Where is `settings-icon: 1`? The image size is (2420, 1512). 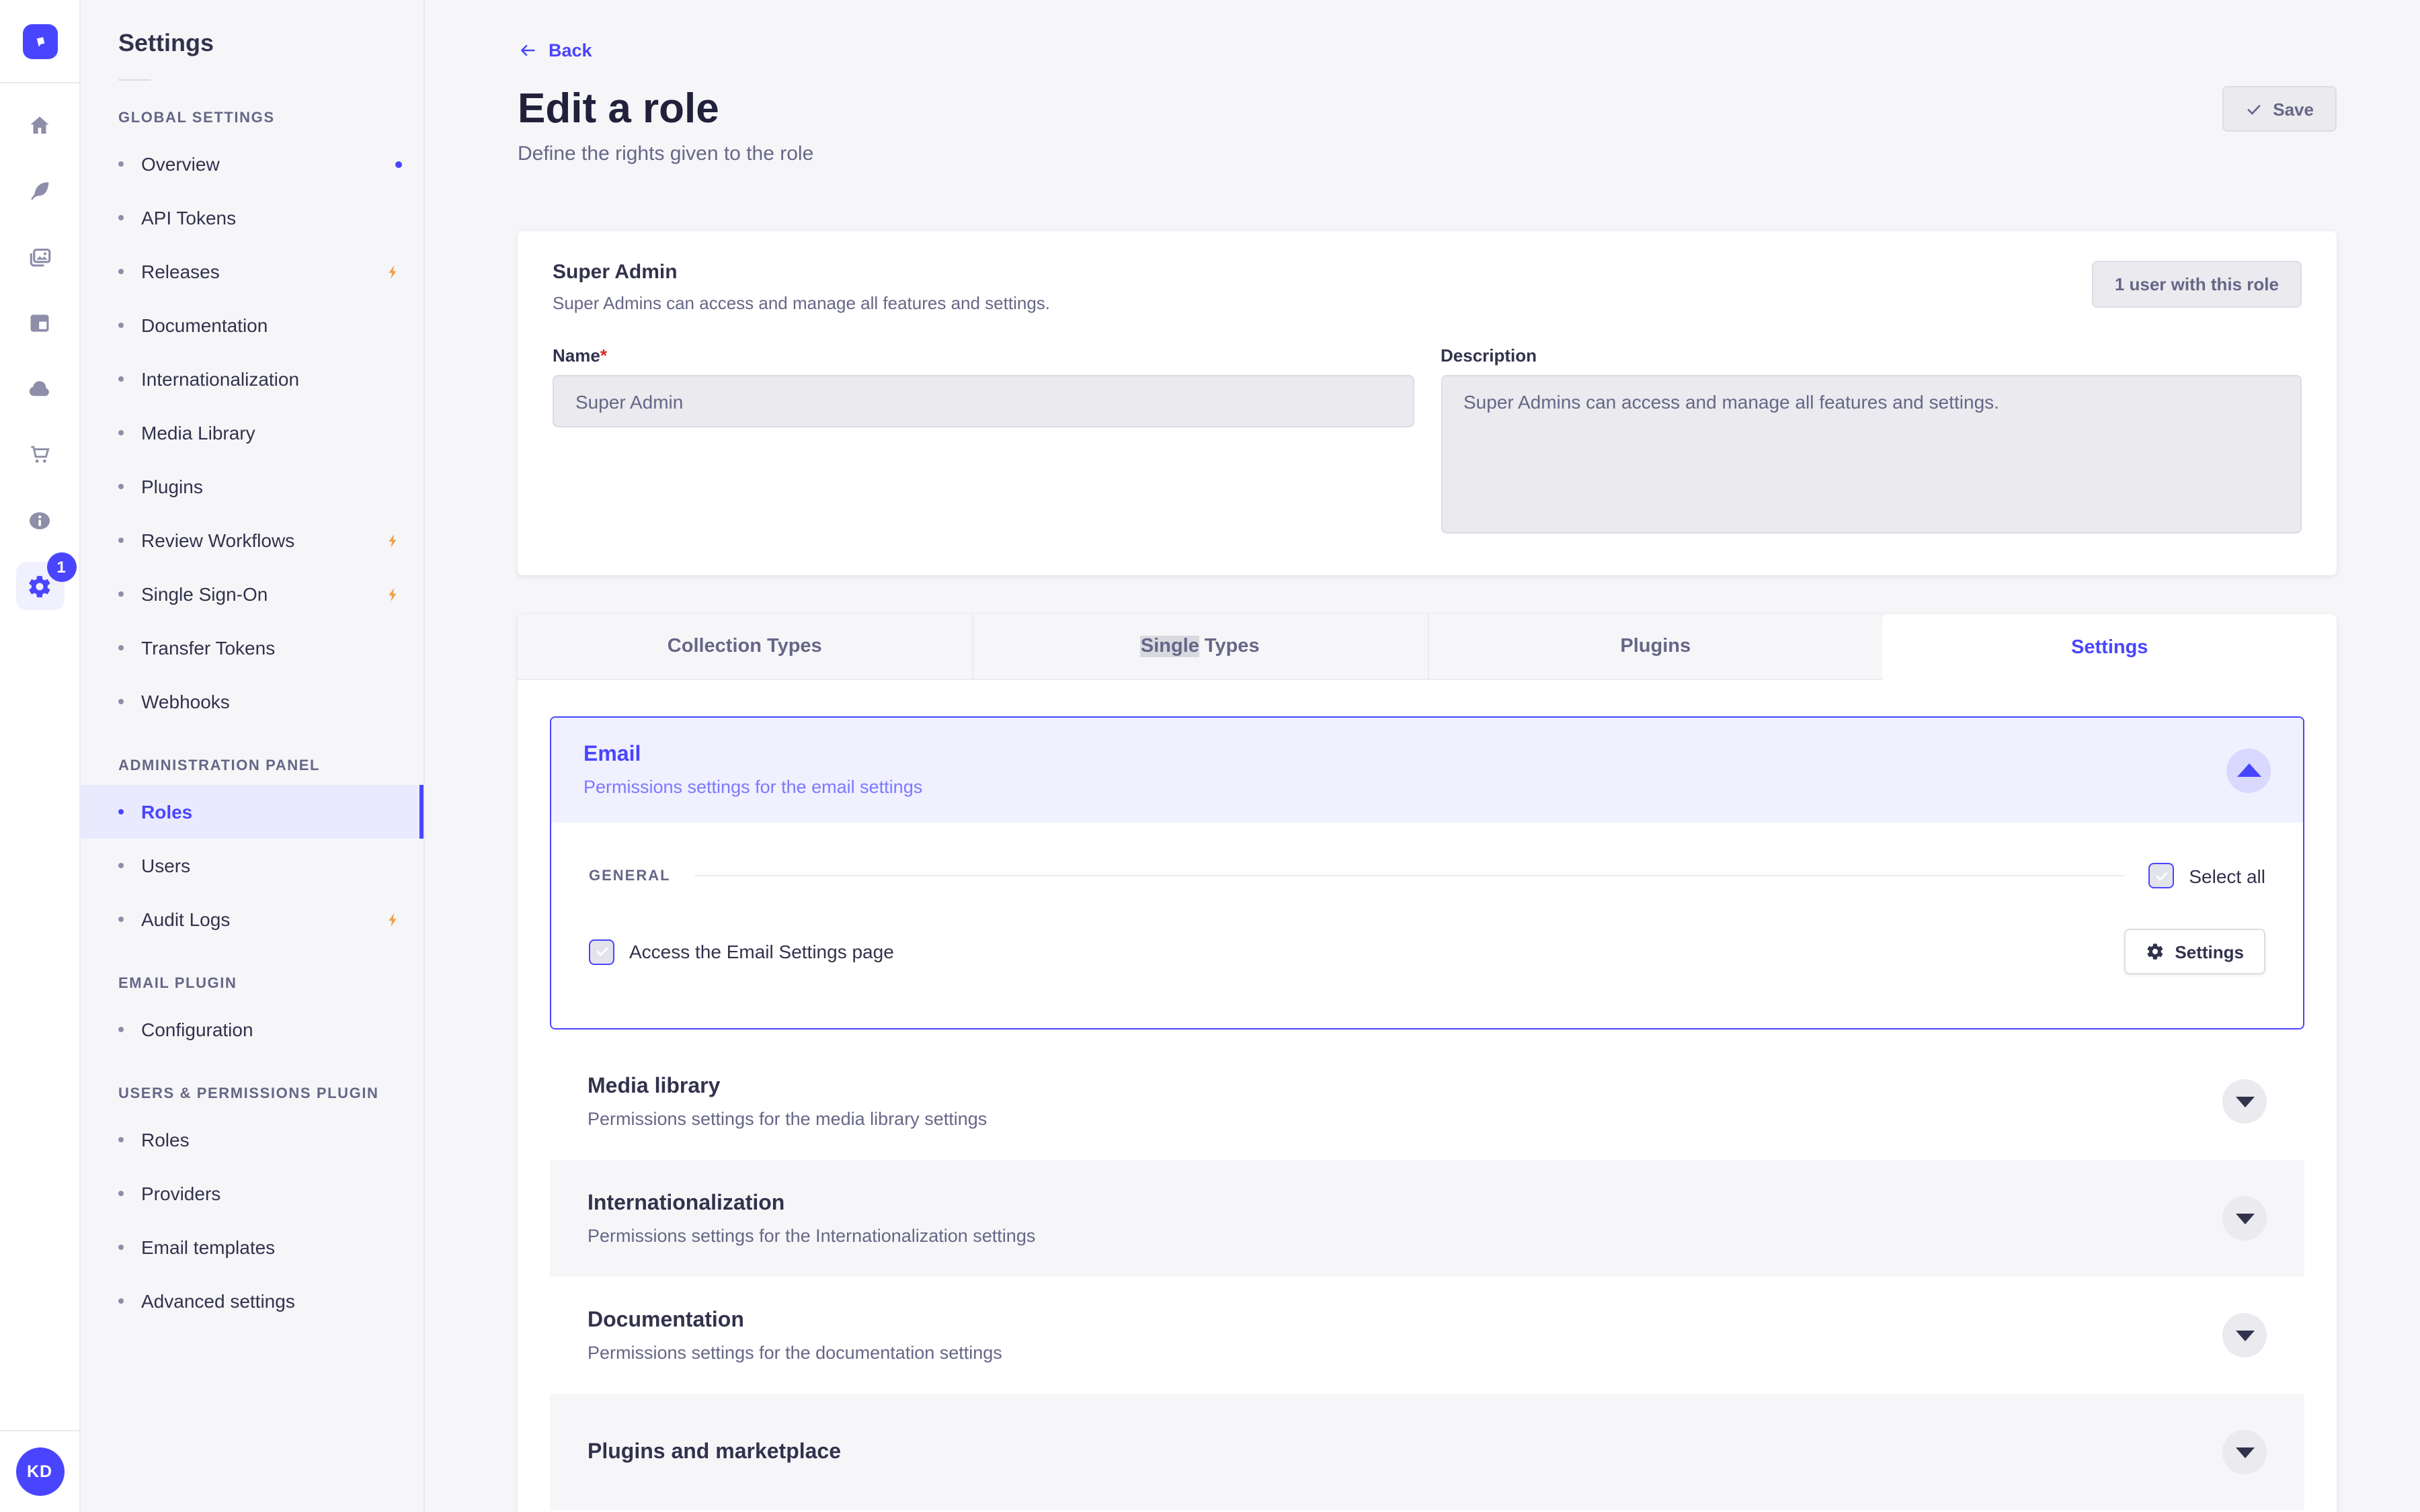
settings-icon: 1 is located at coordinates (45, 581).